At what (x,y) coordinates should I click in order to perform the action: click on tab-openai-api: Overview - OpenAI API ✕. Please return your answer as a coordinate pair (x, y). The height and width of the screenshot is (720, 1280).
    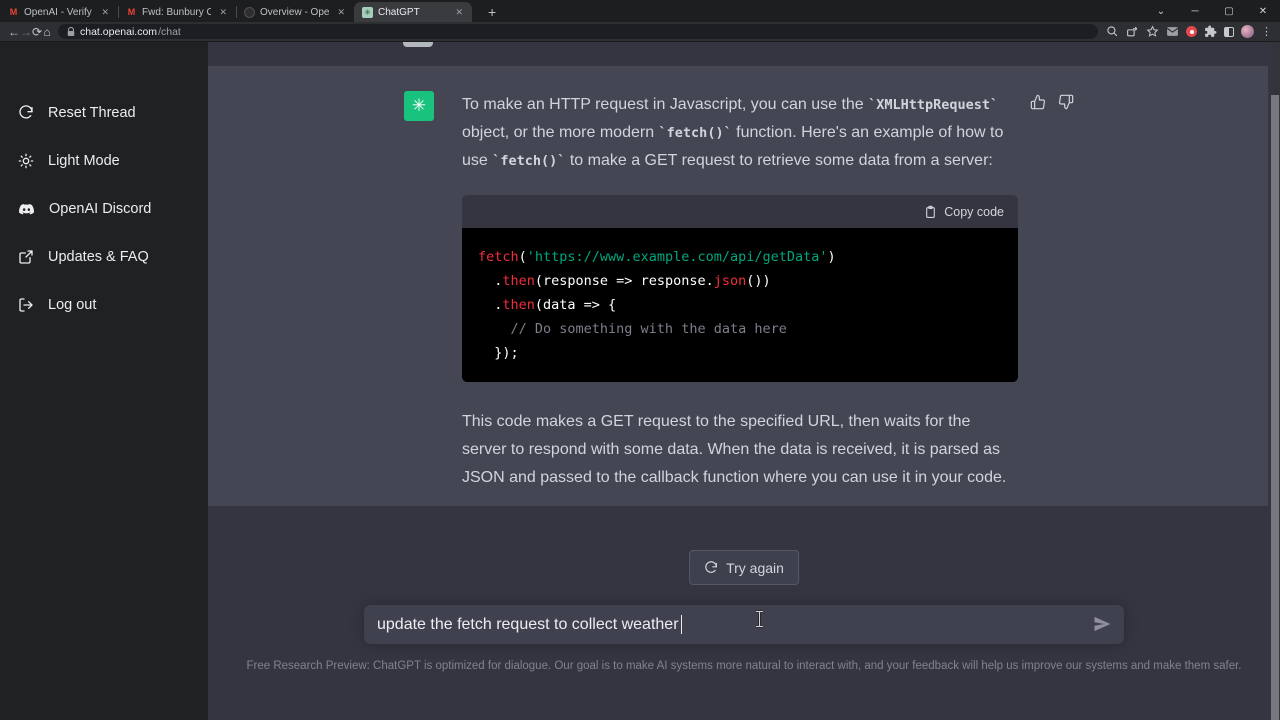
    Looking at the image, I should click on (295, 12).